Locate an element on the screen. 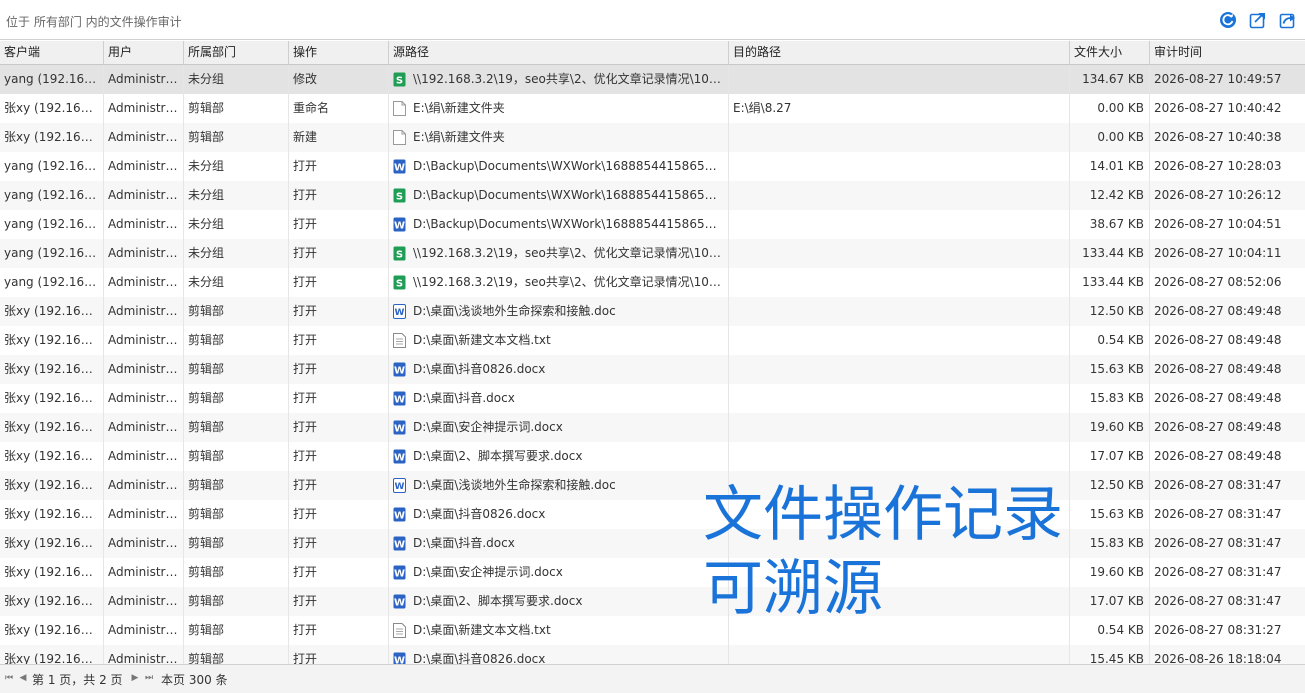  prev-page-icon: ◀ is located at coordinates (23, 678).